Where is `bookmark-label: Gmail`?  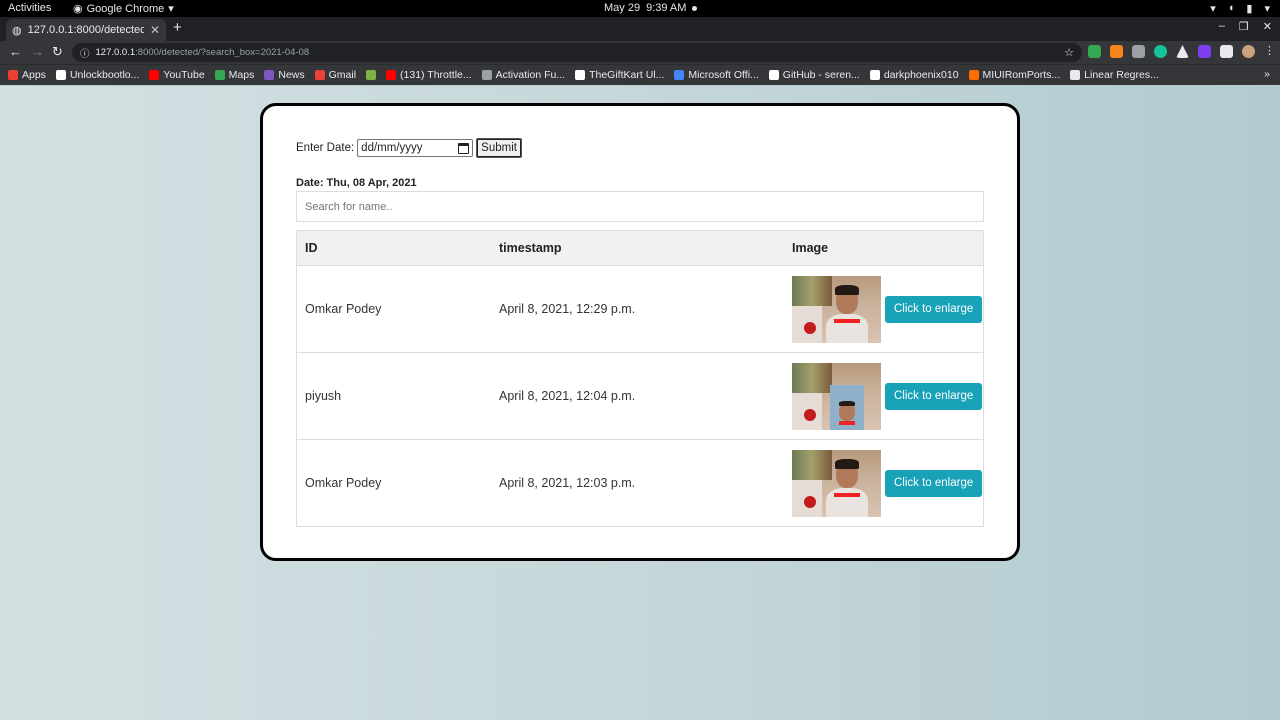 bookmark-label: Gmail is located at coordinates (342, 75).